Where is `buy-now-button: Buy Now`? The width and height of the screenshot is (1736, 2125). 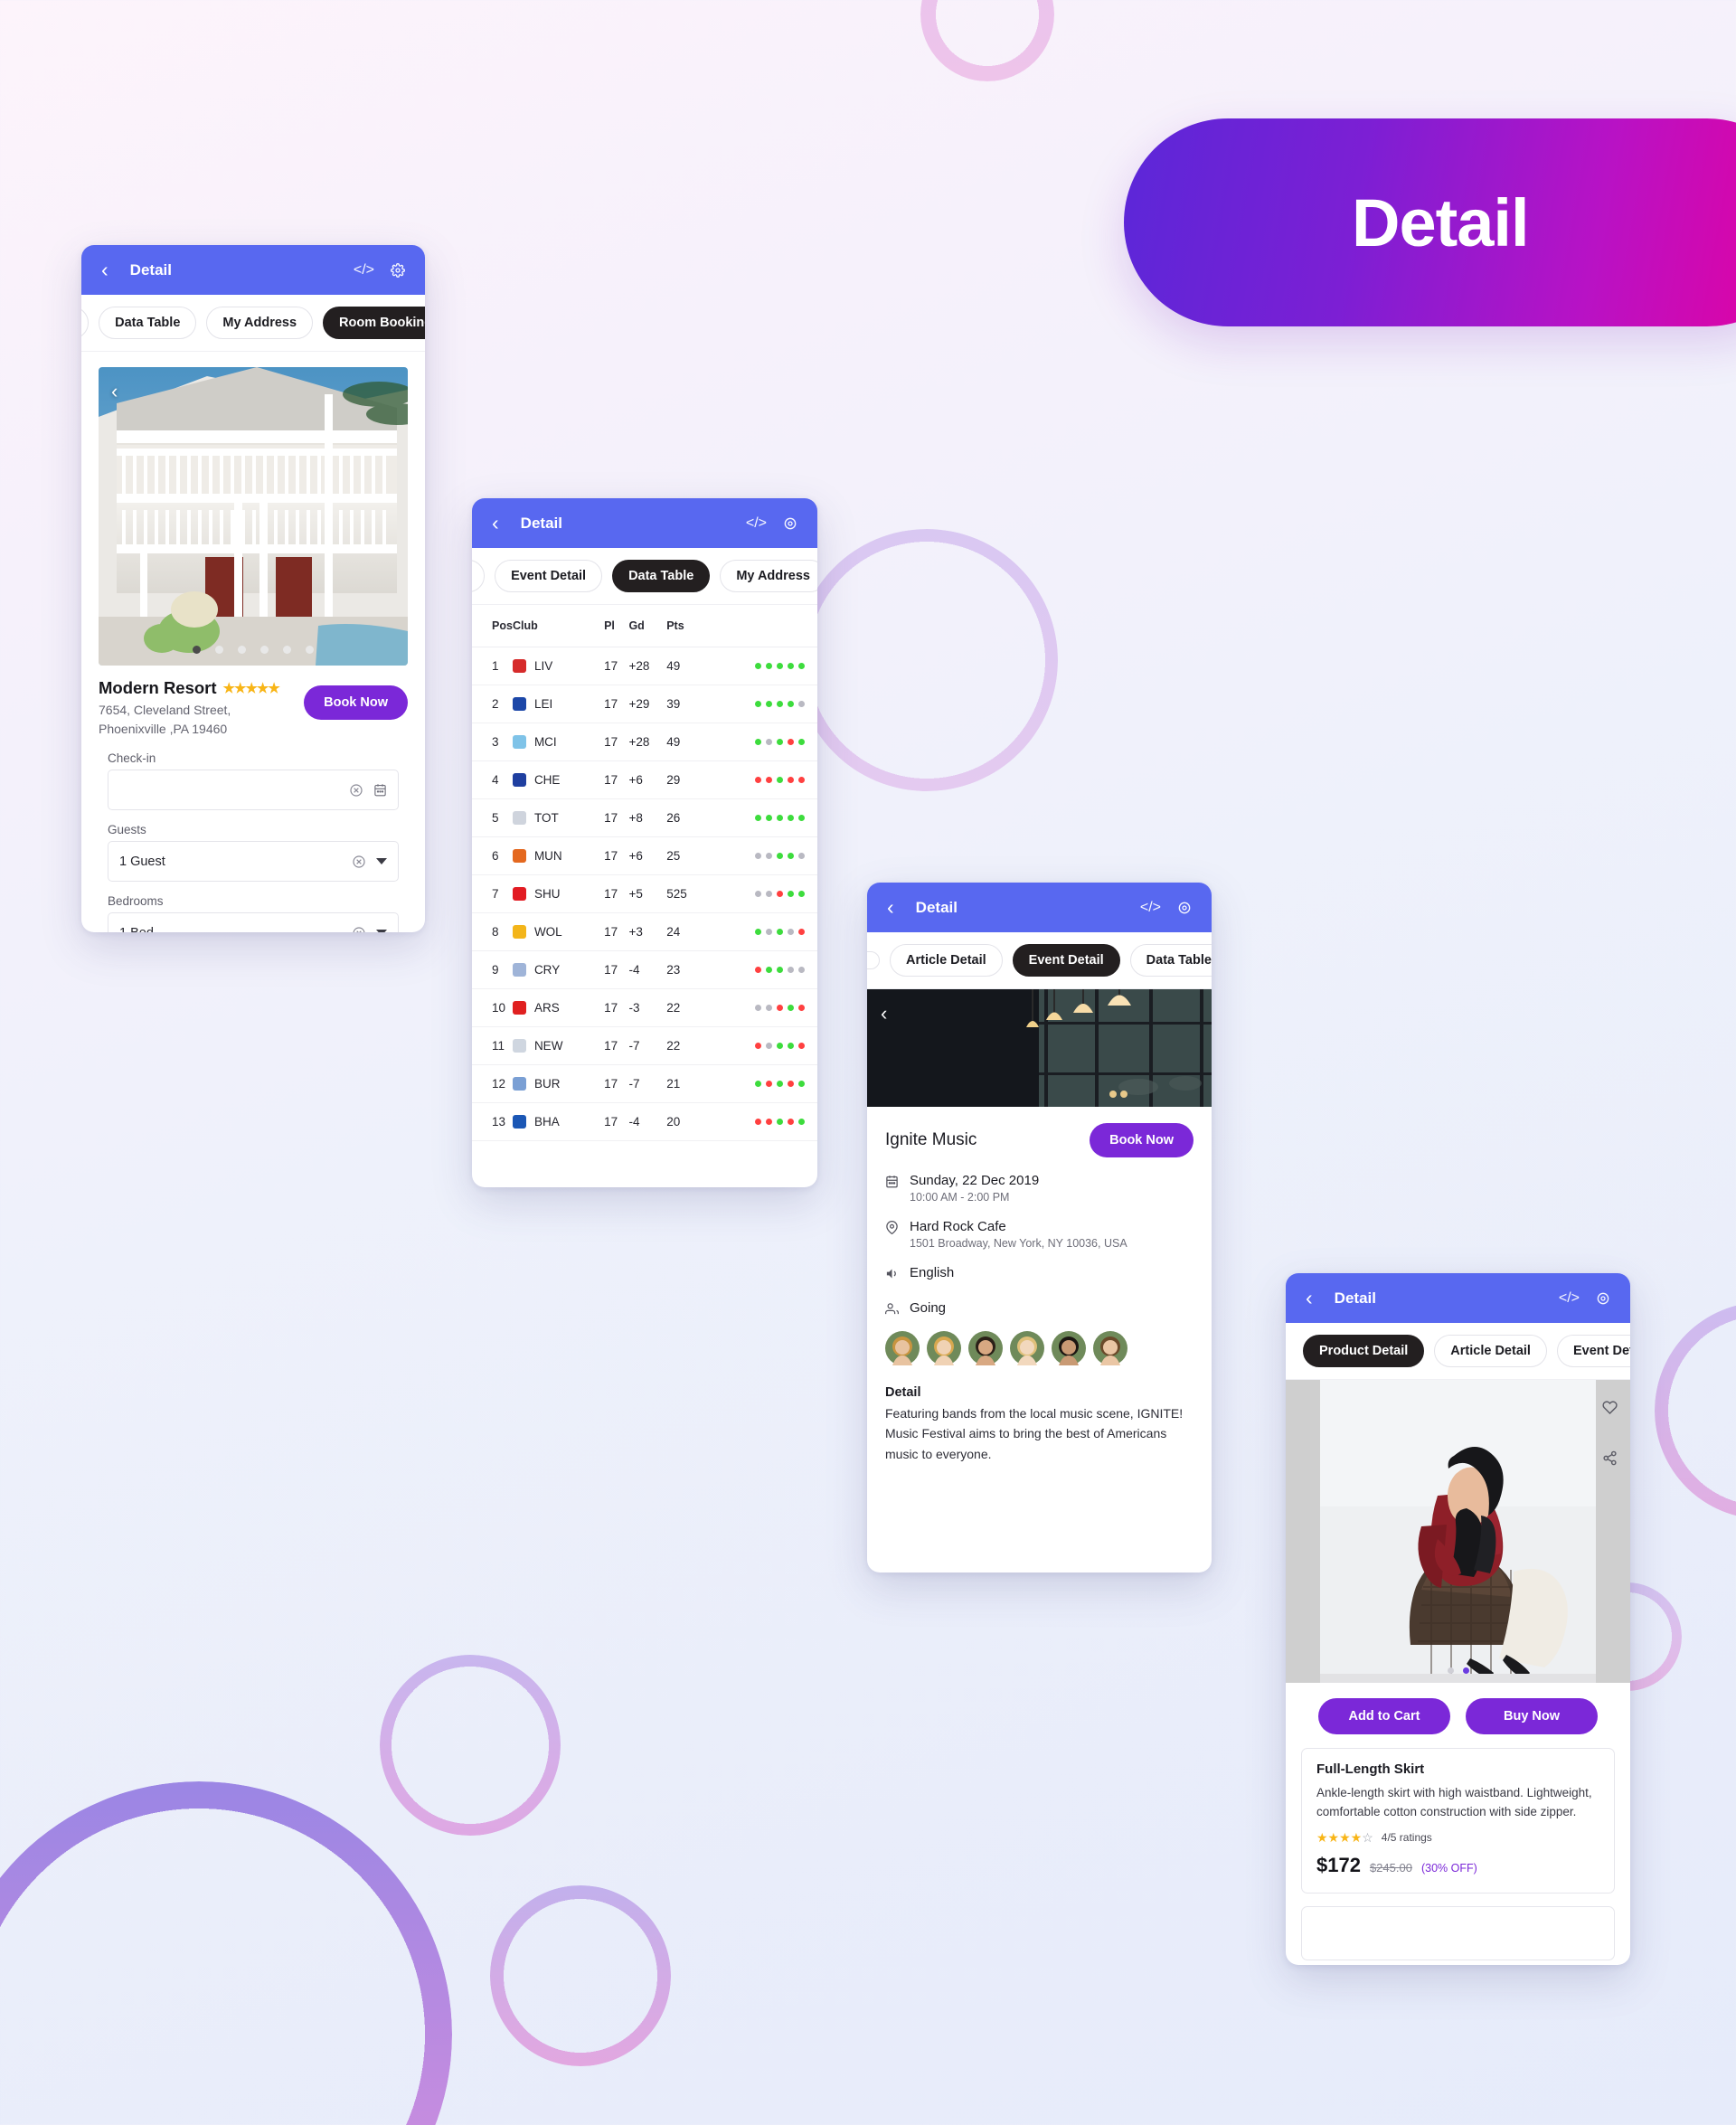
buy-now-button: Buy Now is located at coordinates (1532, 1716).